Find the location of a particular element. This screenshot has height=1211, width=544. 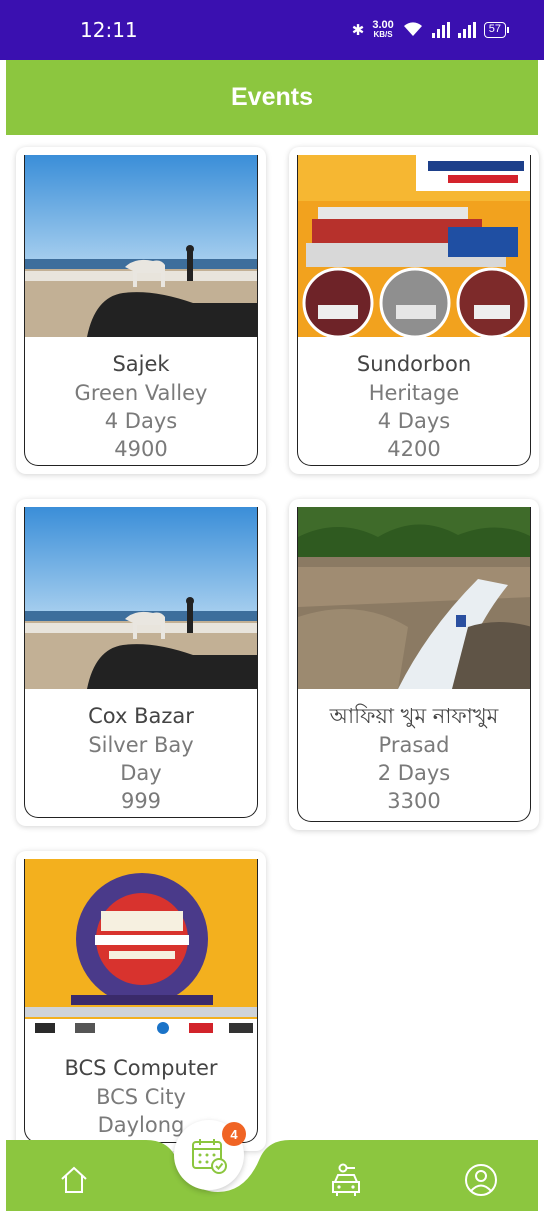

event-card-frame: Cox Bazar Silver Bay Day 999 is located at coordinates (141, 662).